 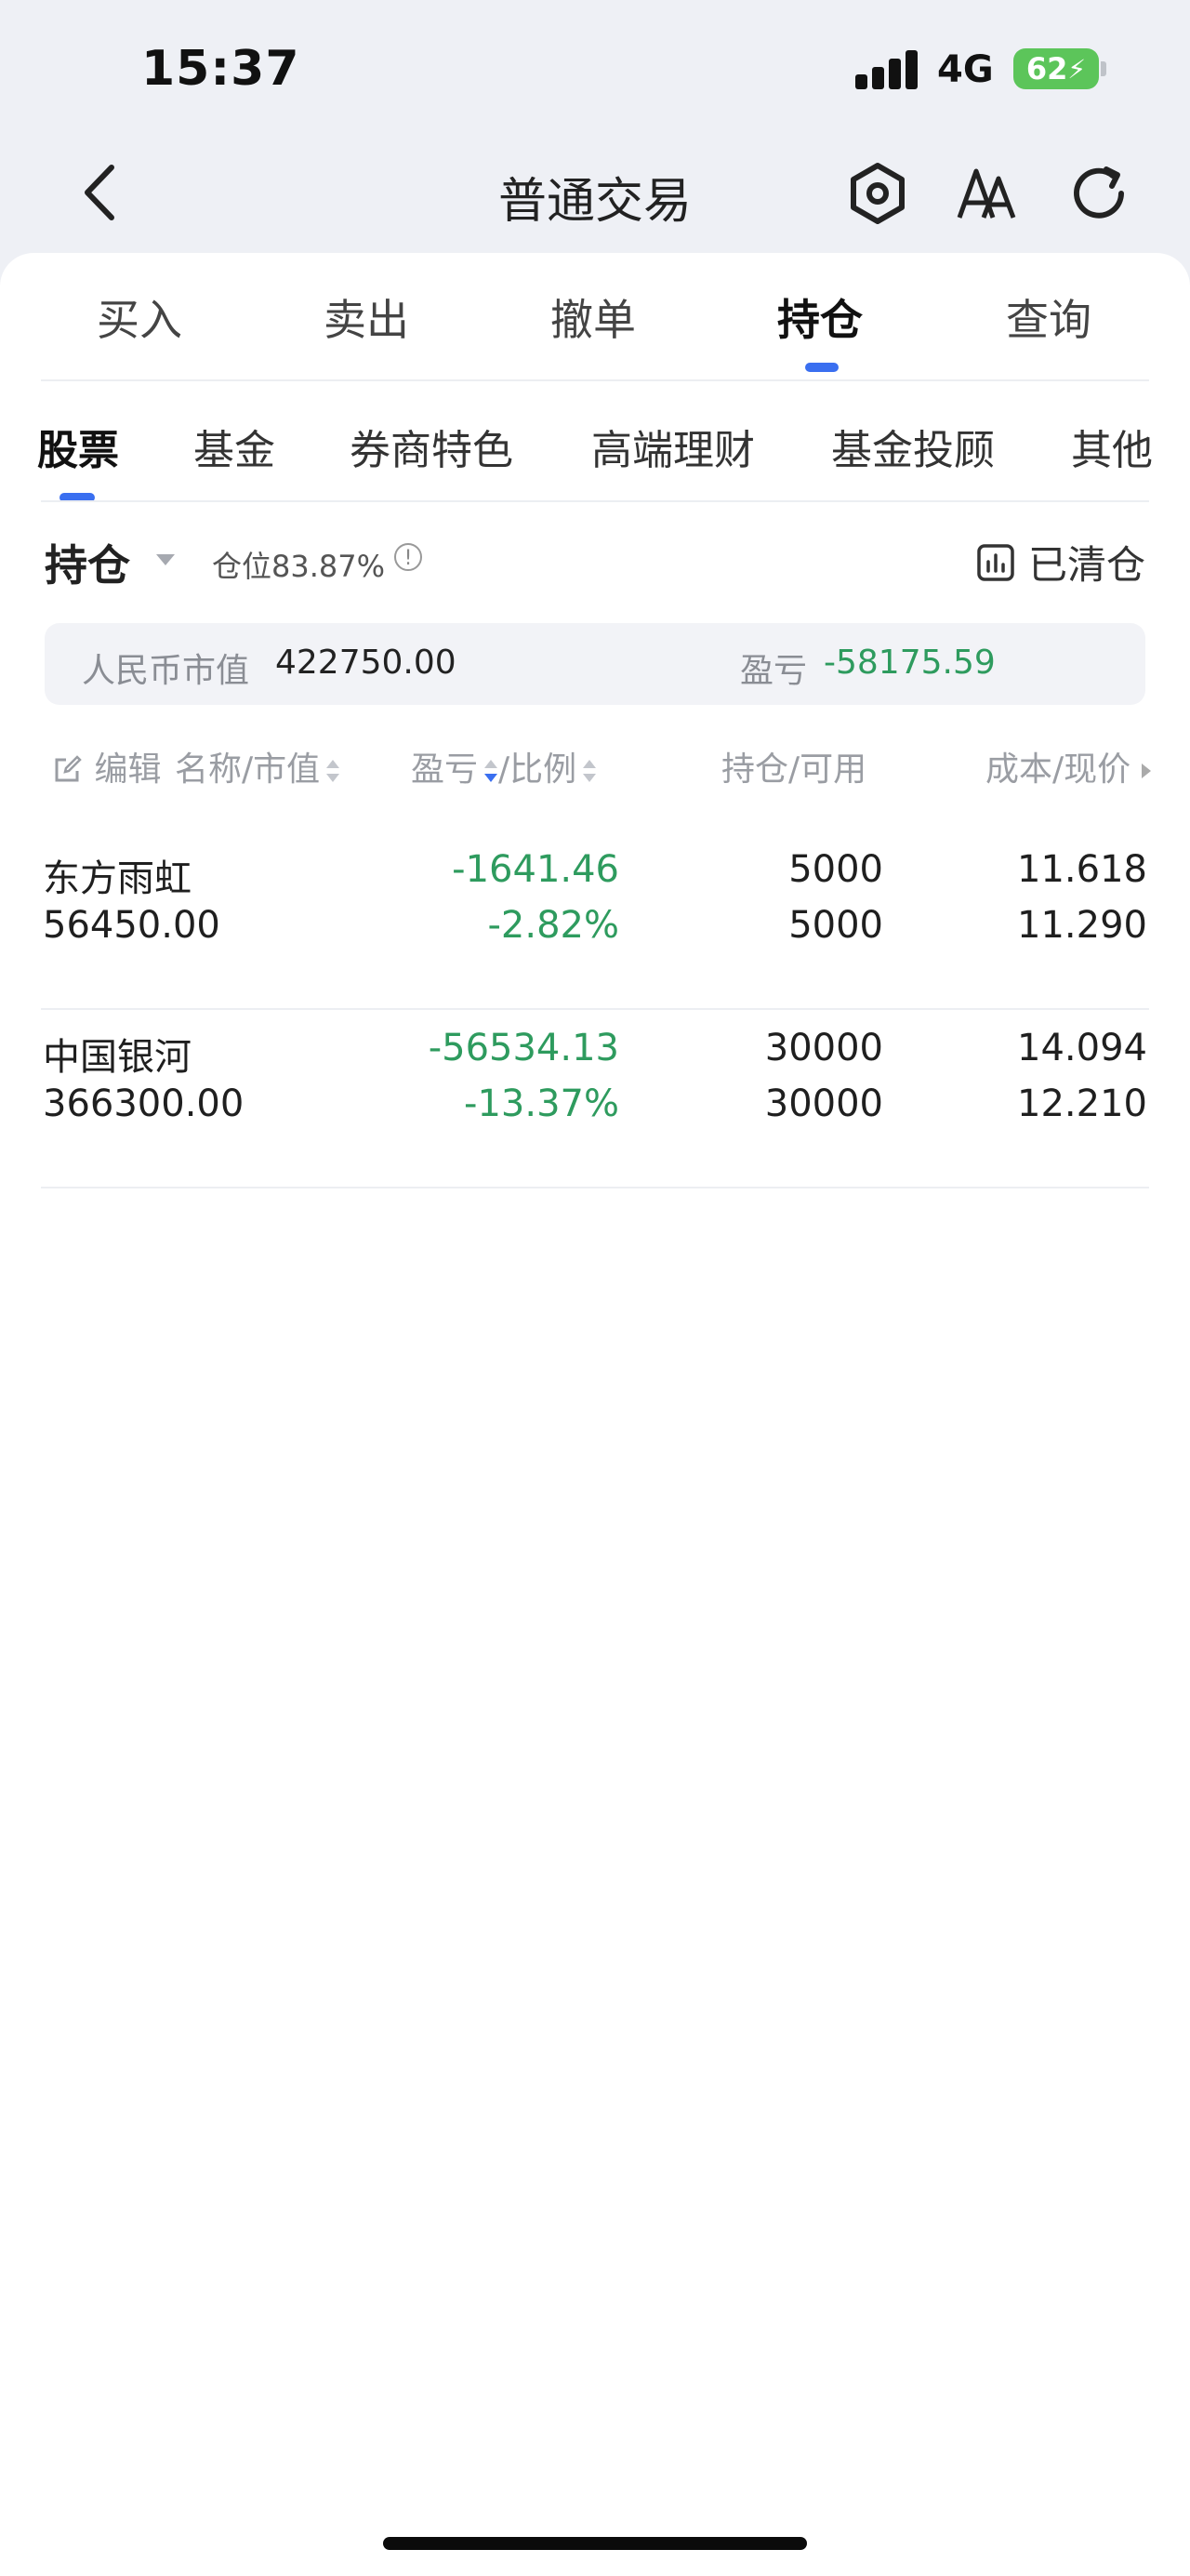 What do you see at coordinates (365, 663) in the screenshot?
I see `market-value: 422750.00` at bounding box center [365, 663].